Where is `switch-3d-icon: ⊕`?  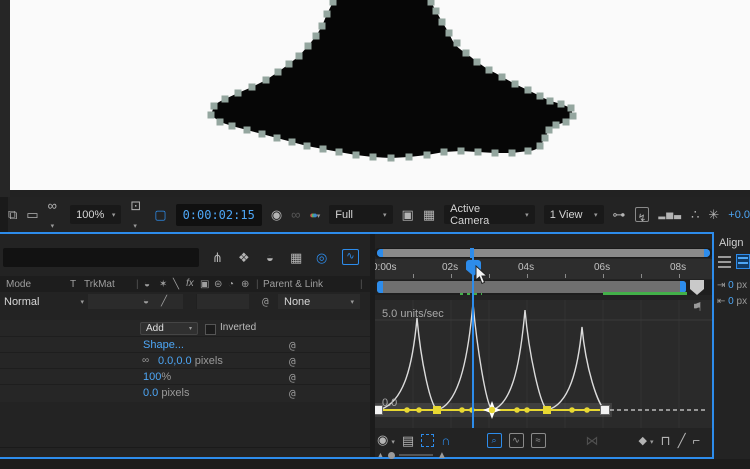 switch-3d-icon: ⊕ is located at coordinates (245, 284).